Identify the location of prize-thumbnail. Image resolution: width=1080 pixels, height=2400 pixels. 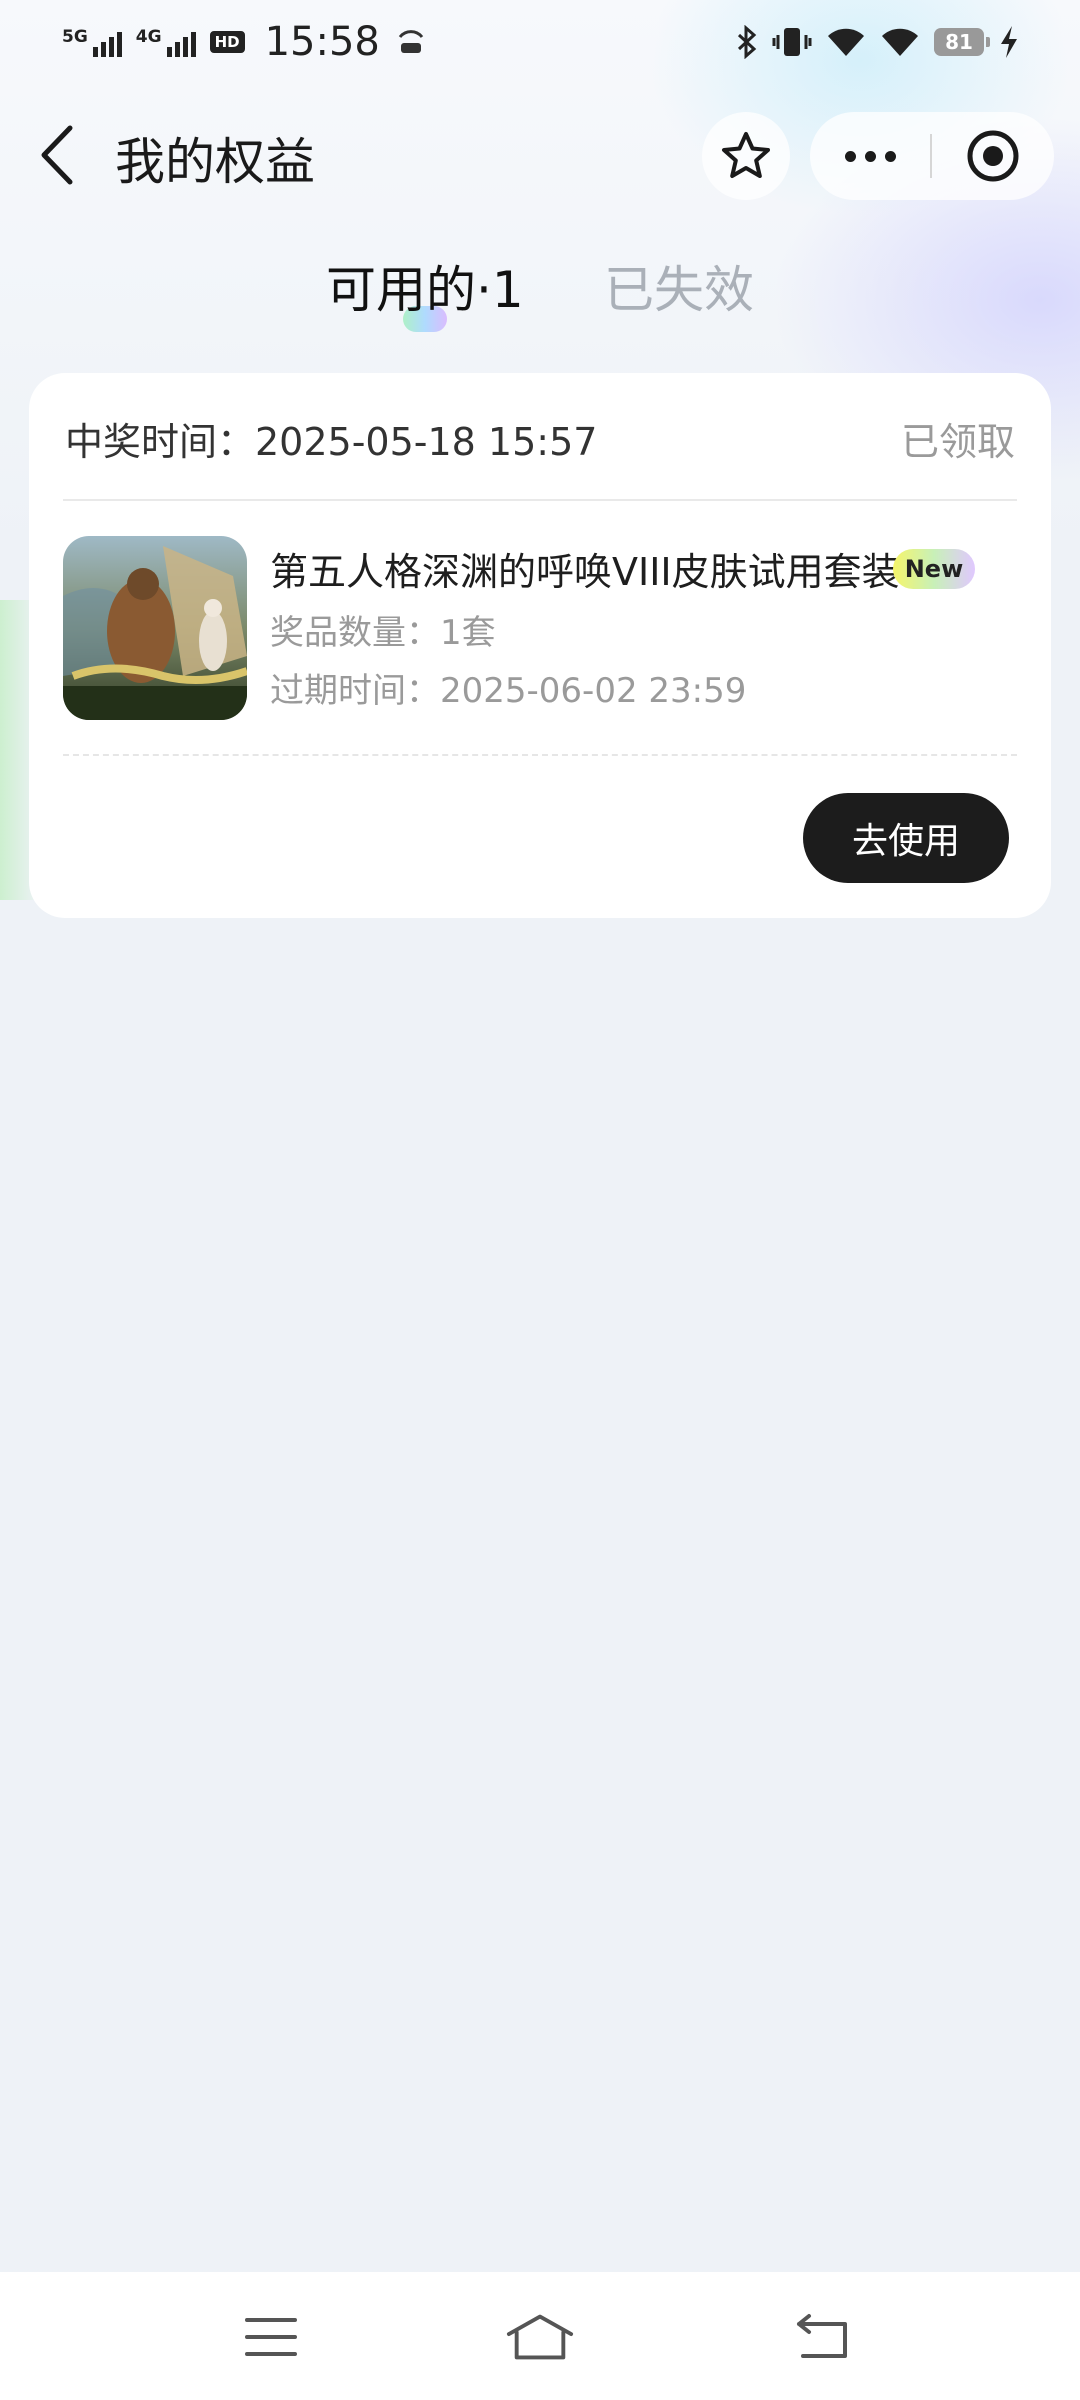
(155, 628).